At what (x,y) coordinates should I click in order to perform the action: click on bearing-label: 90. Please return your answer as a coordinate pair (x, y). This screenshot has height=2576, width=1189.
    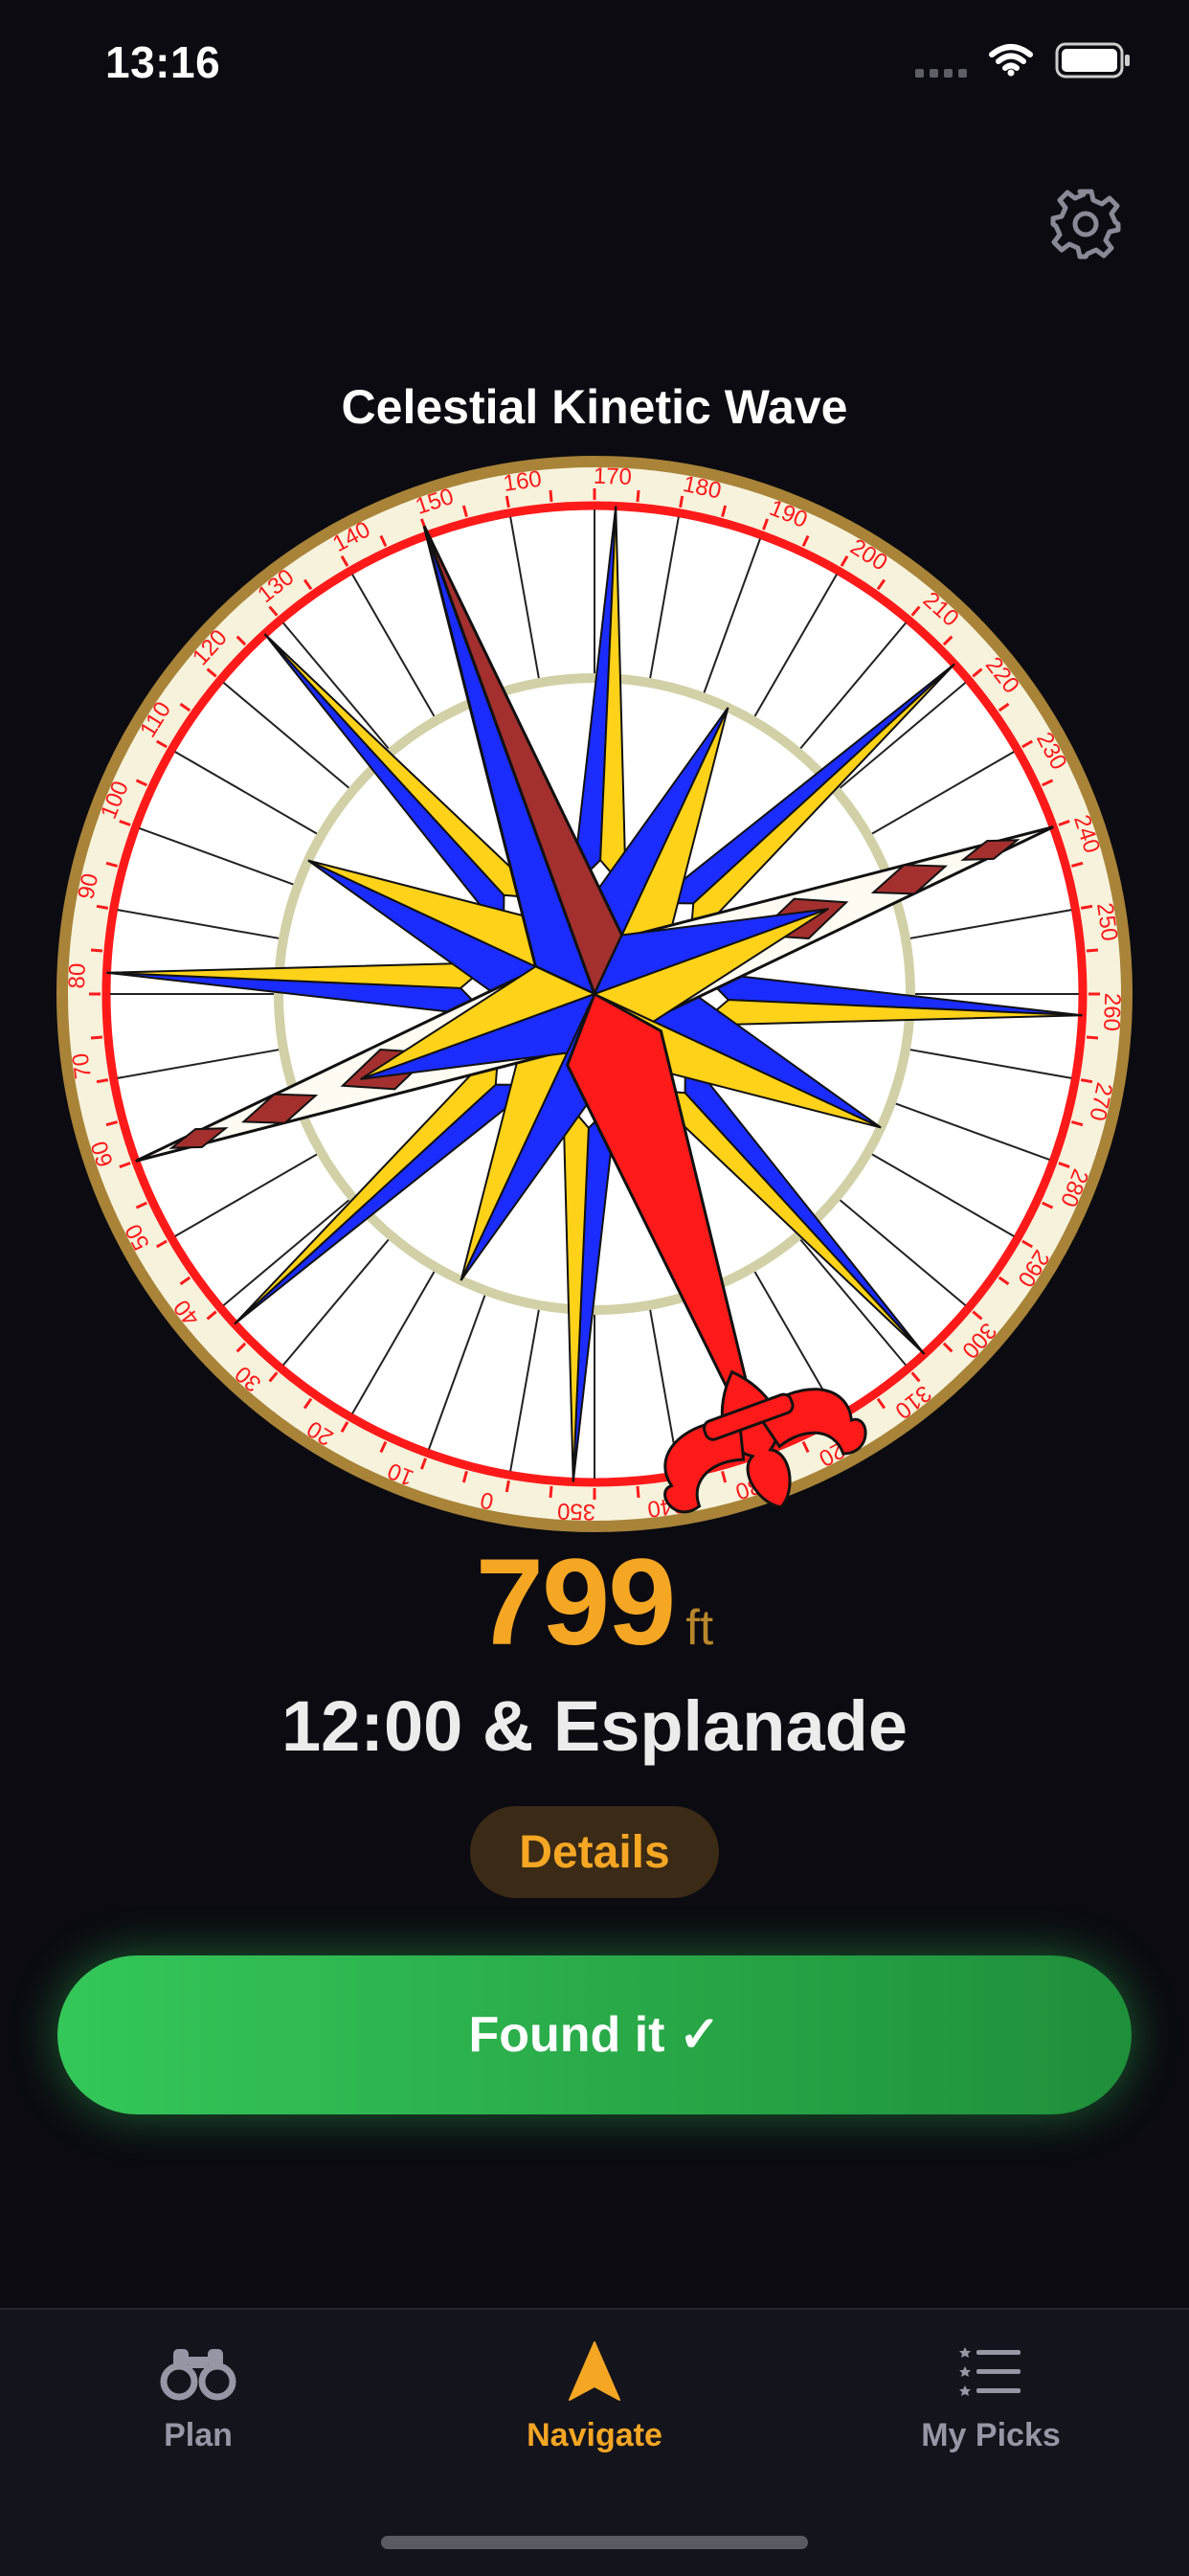
    Looking at the image, I should click on (88, 886).